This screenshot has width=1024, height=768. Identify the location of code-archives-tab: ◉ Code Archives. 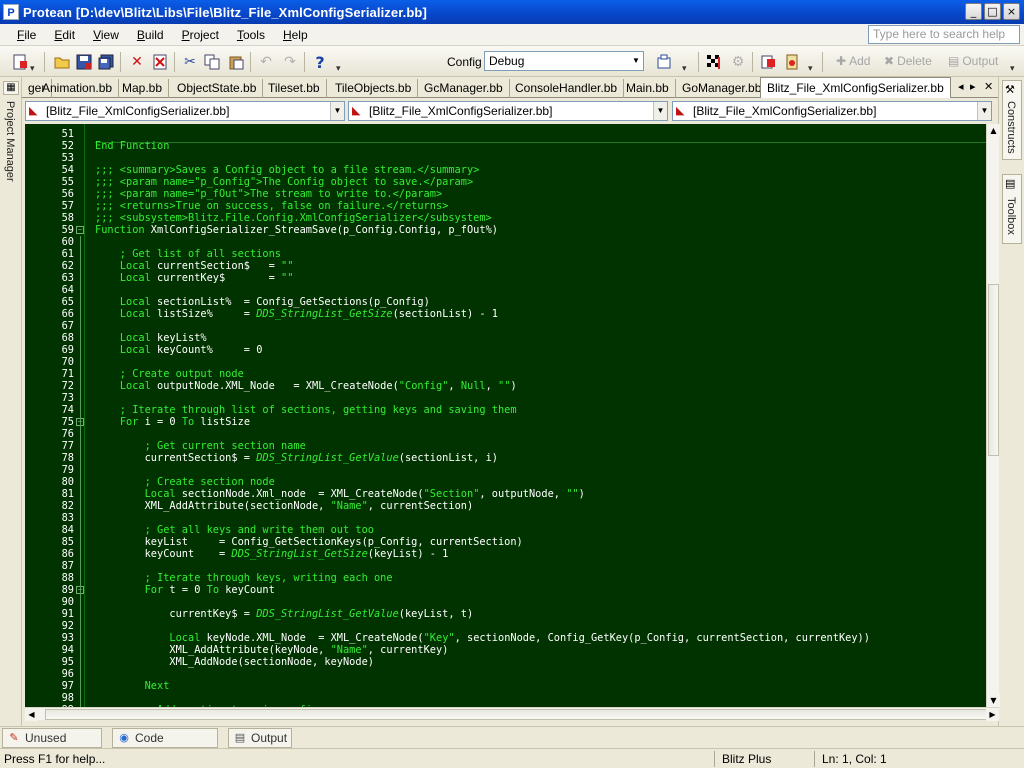
(165, 746).